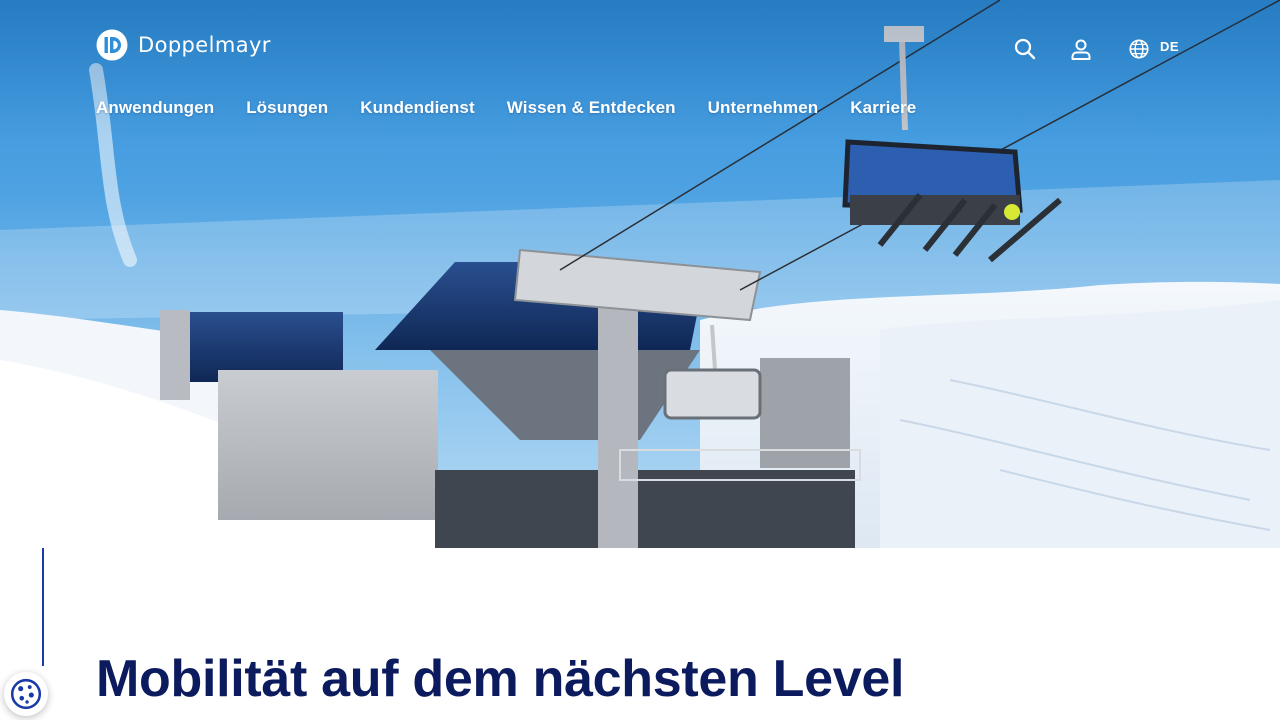 This screenshot has width=1280, height=720. I want to click on language-switcher: DE, so click(1153, 49).